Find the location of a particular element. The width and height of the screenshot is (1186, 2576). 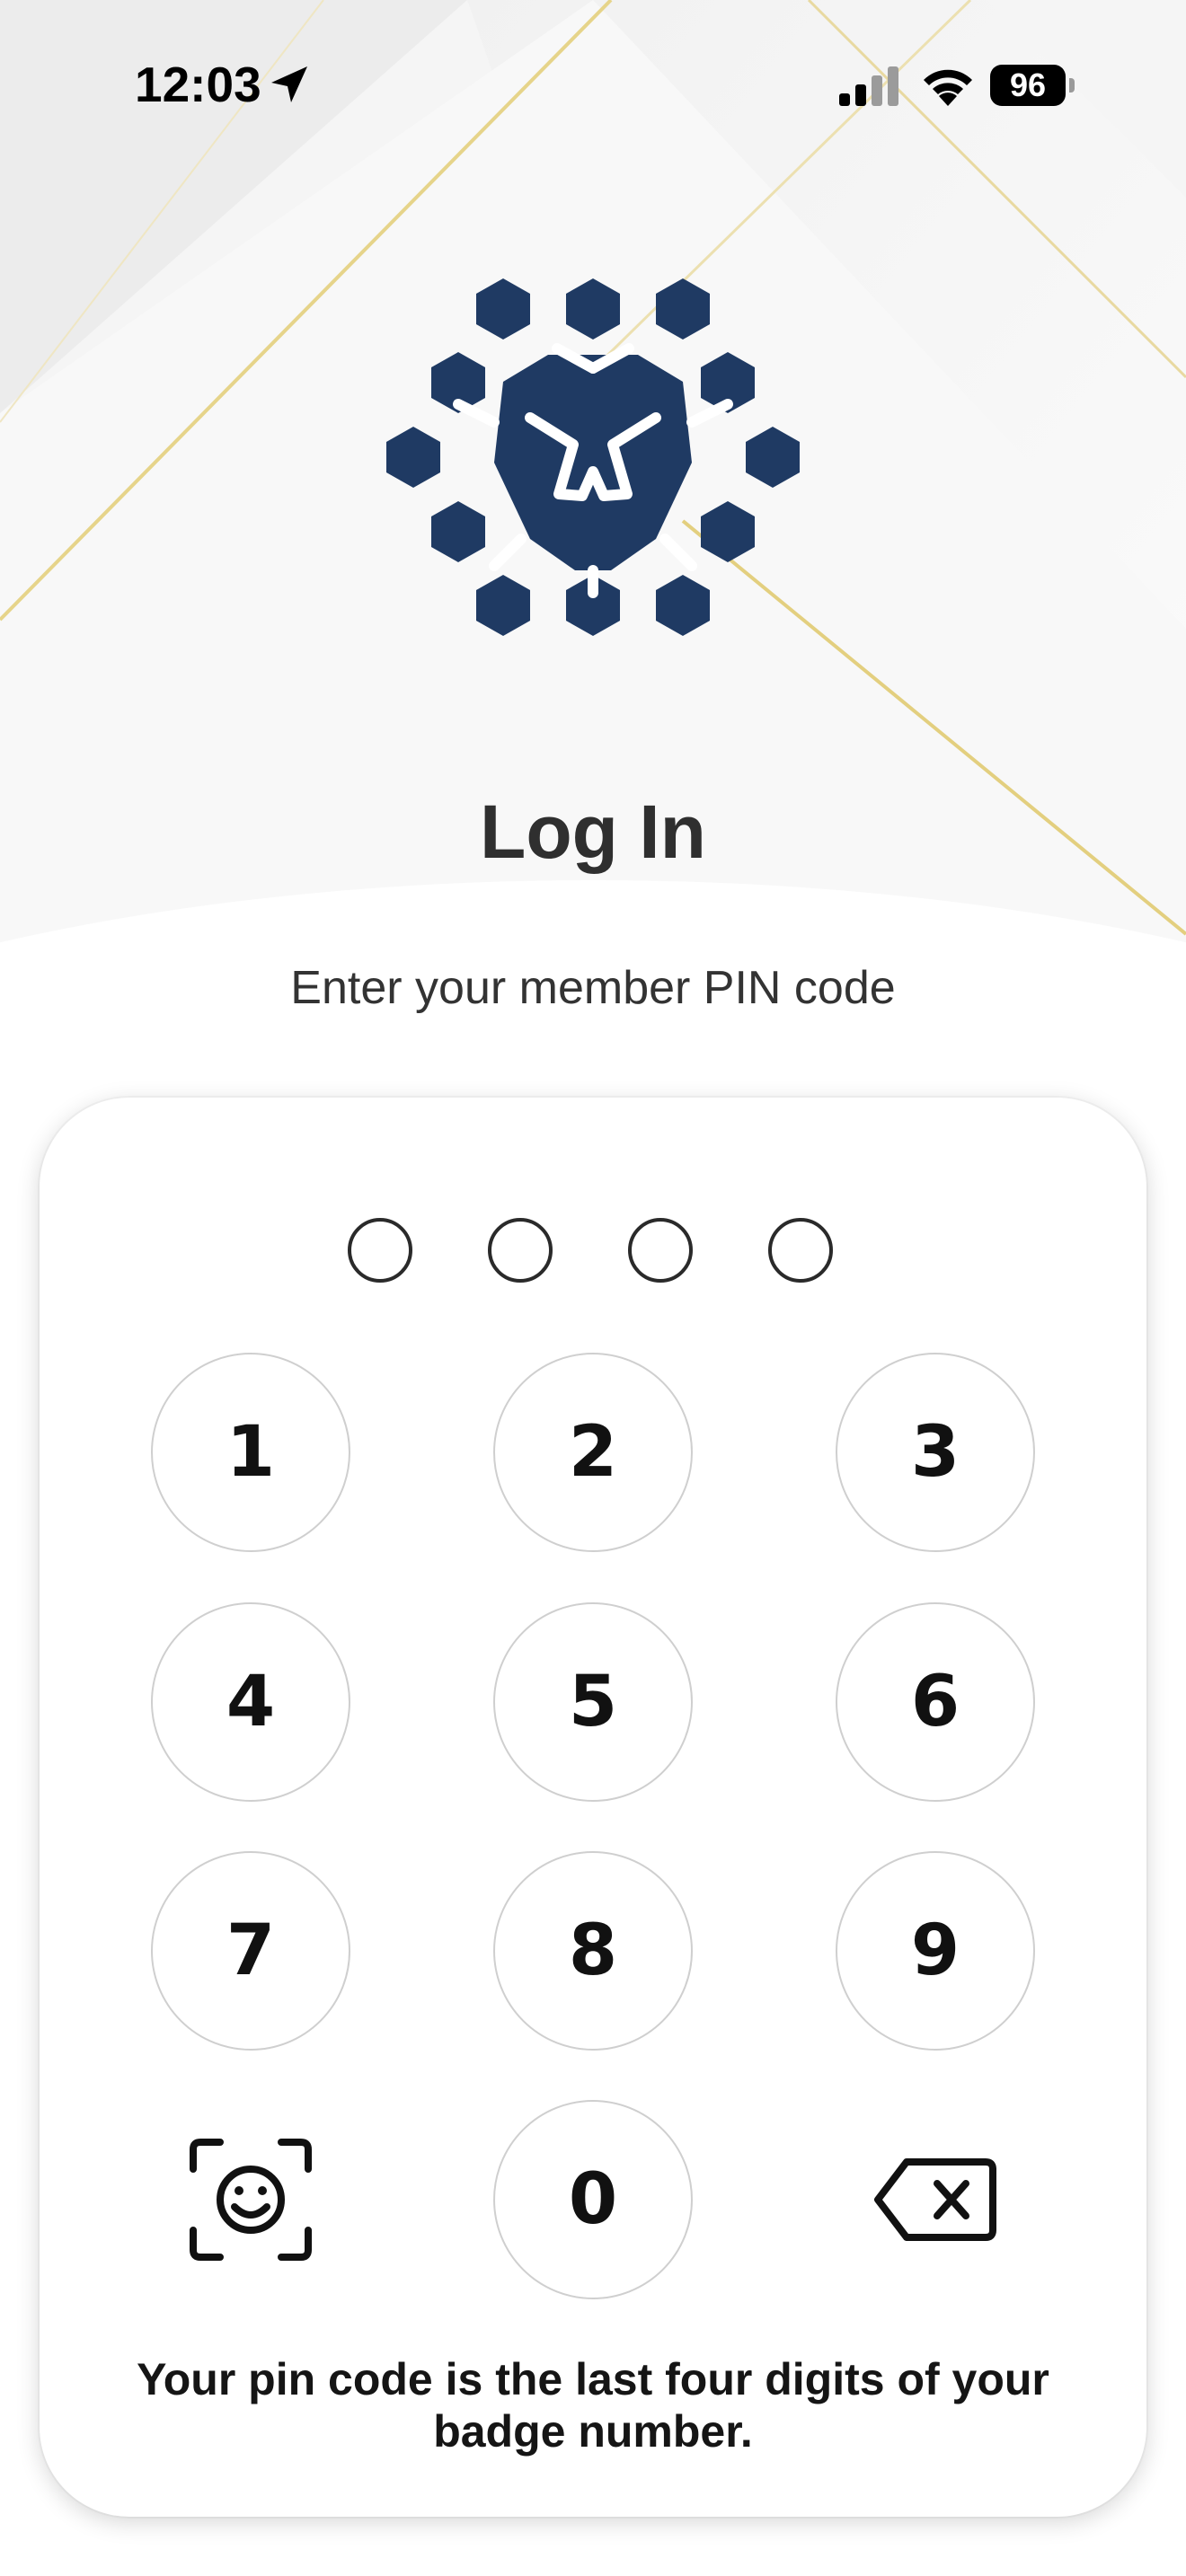

battery-level: 96 is located at coordinates (1028, 84).